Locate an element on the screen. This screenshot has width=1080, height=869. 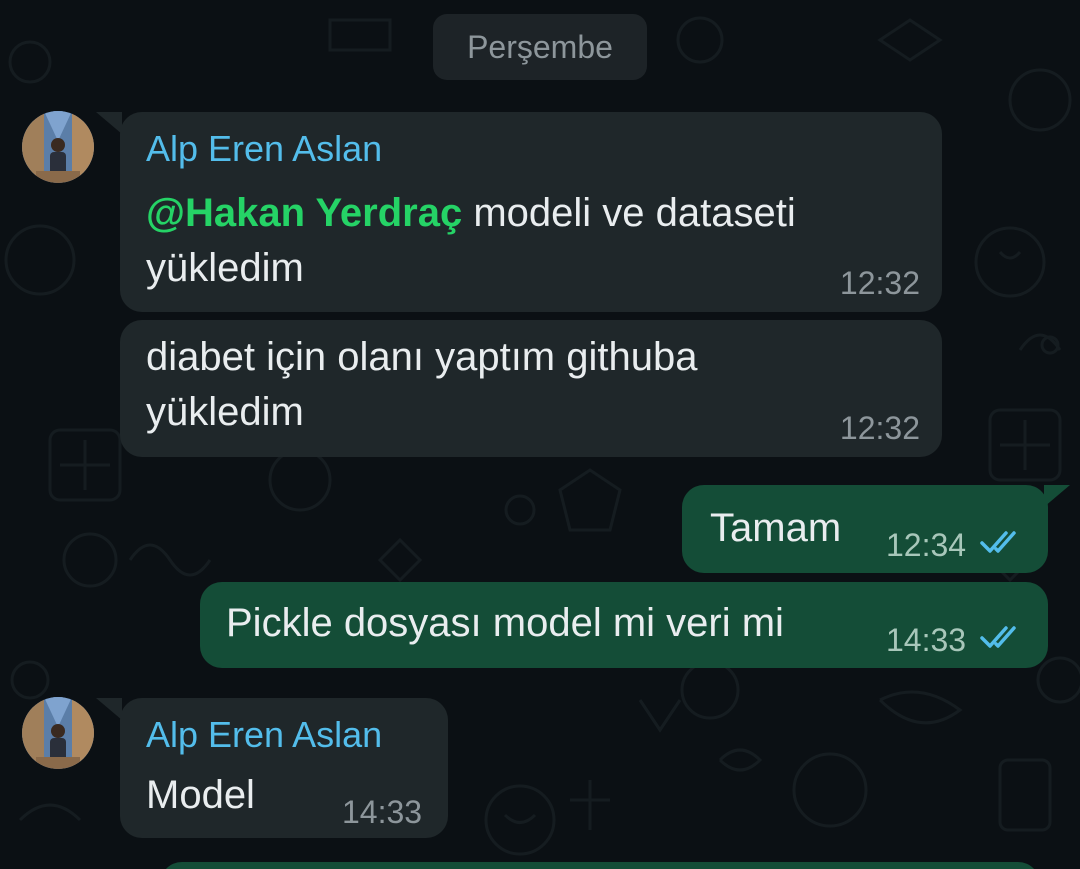
message-bubble-incoming: Alp Eren Aslan Model 14:33 is located at coordinates (272, 768).